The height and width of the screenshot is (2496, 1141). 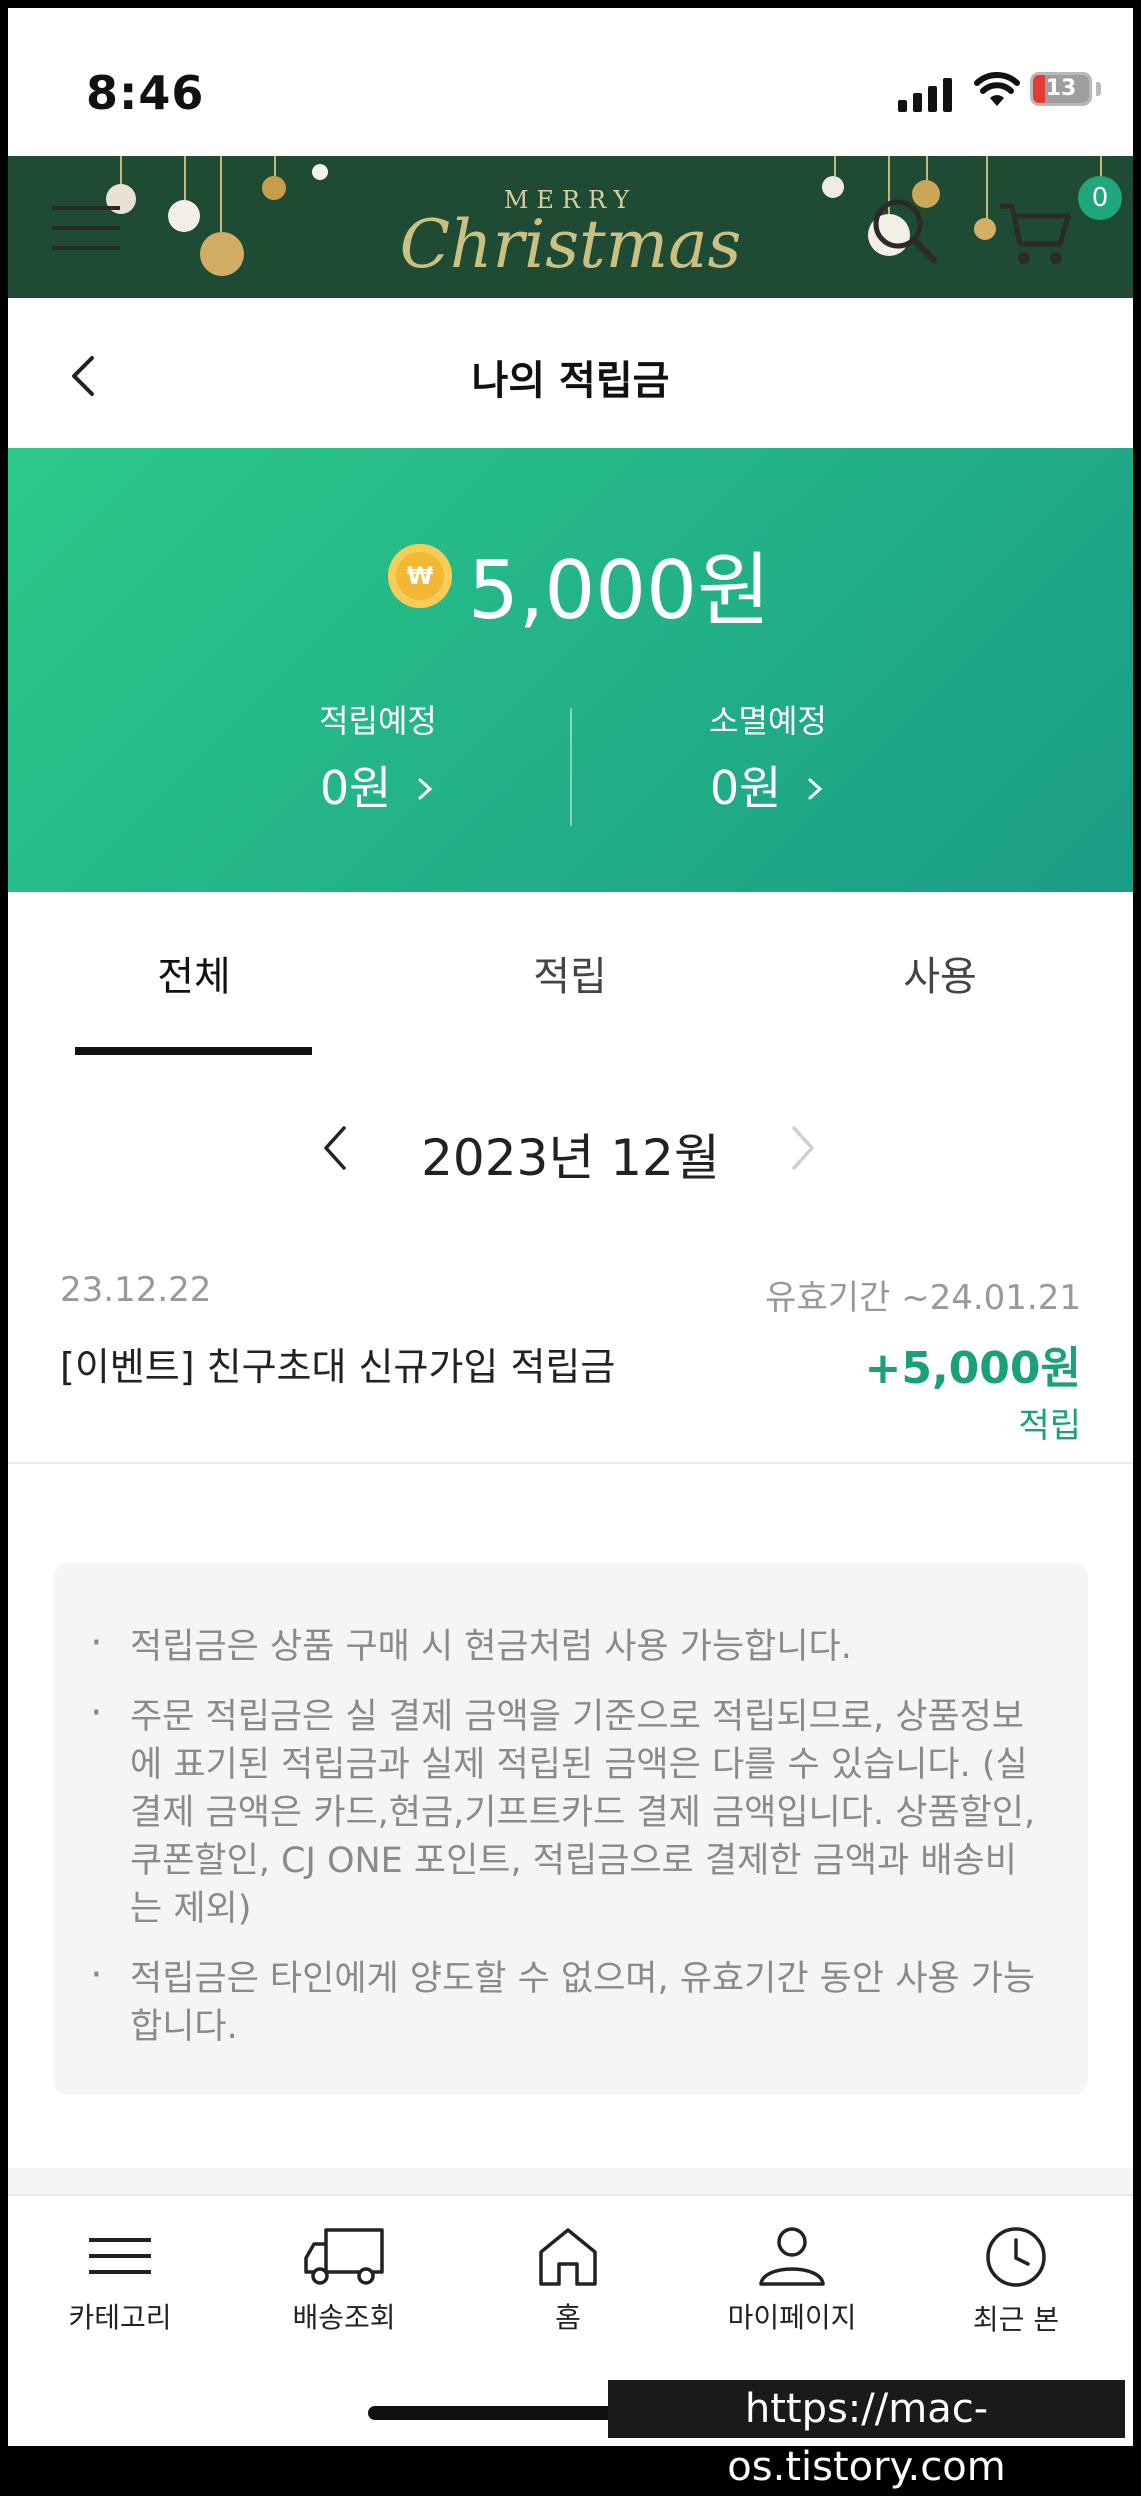 I want to click on month-navigator: 2023년 12월, so click(x=570, y=1143).